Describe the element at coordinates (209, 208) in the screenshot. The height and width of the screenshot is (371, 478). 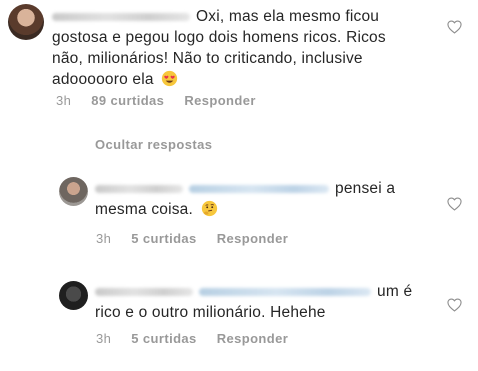
I see `thinking-face-emoji-icon` at that location.